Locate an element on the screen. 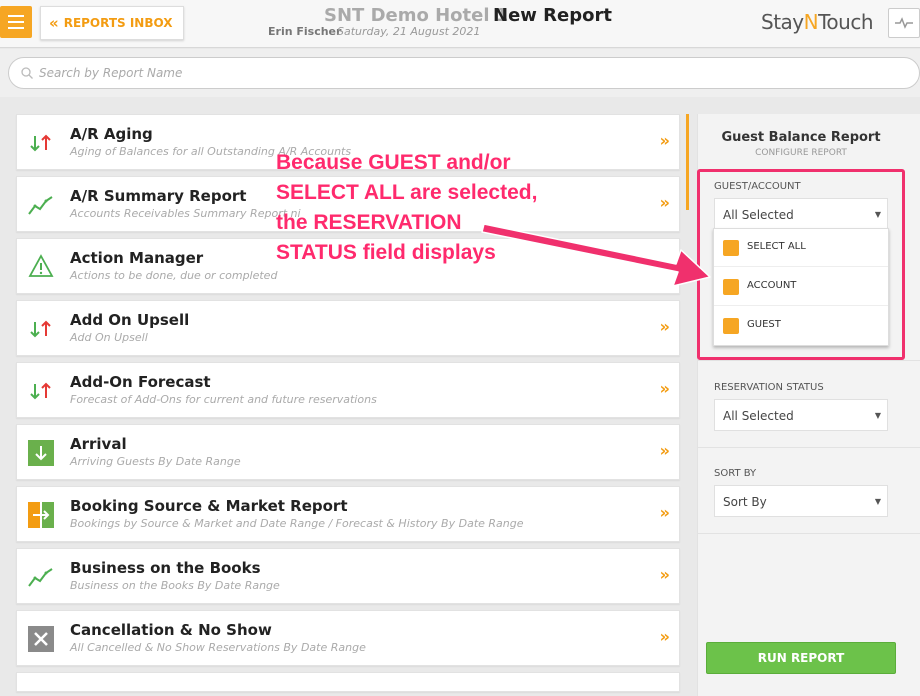  pulse-icon is located at coordinates (904, 23).